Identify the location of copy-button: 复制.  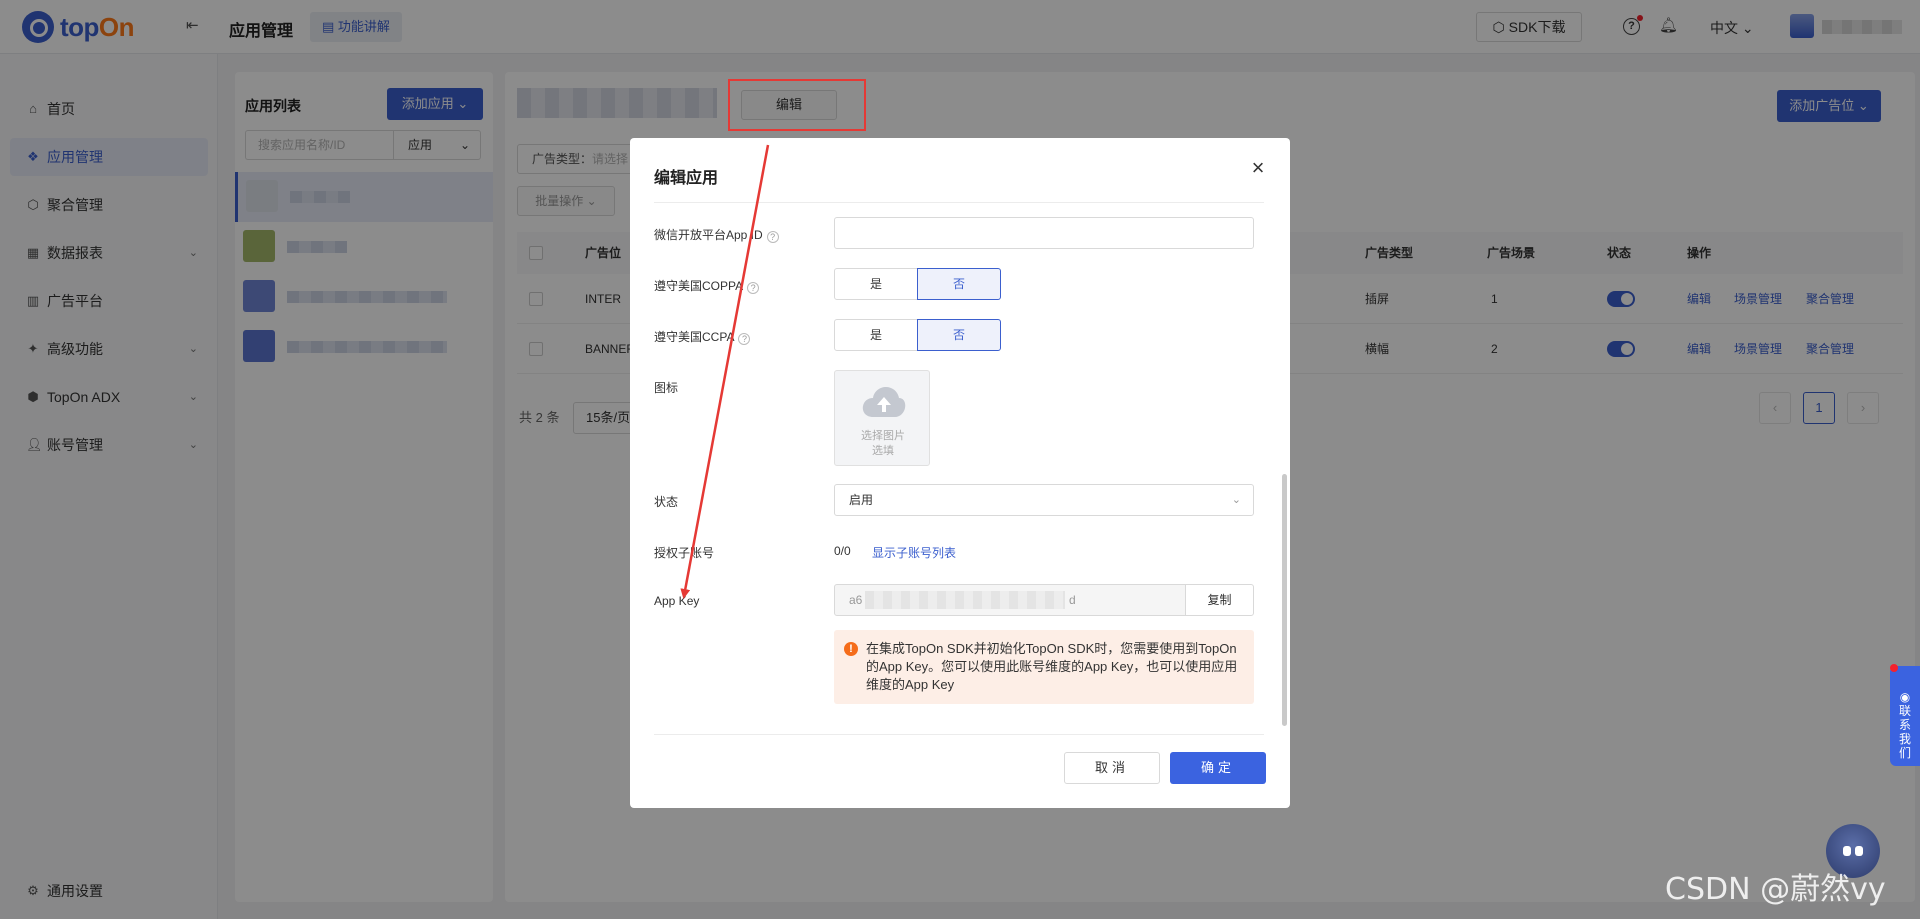
(1219, 600).